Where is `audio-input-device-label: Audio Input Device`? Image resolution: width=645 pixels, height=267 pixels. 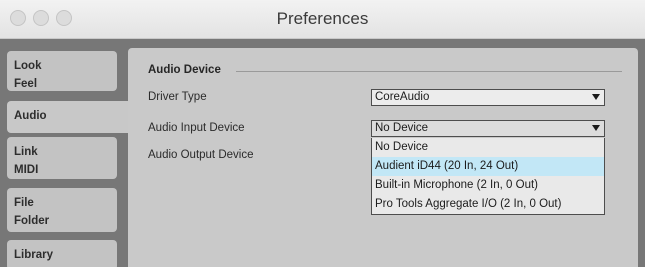 audio-input-device-label: Audio Input Device is located at coordinates (196, 128).